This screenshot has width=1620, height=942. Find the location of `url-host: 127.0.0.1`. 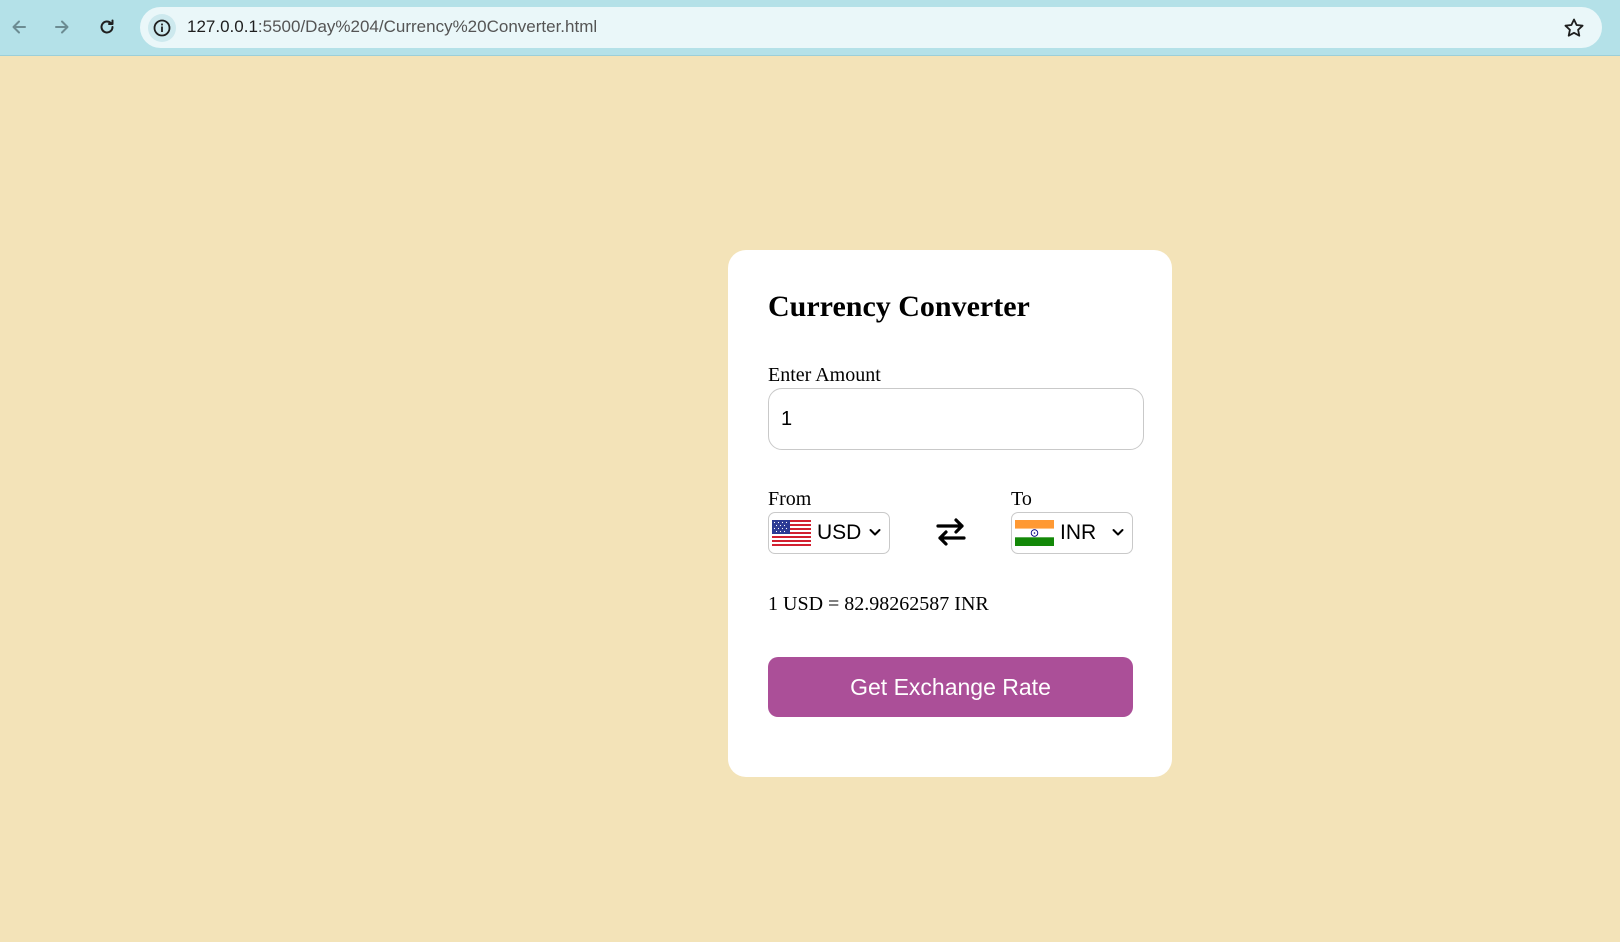

url-host: 127.0.0.1 is located at coordinates (222, 26).